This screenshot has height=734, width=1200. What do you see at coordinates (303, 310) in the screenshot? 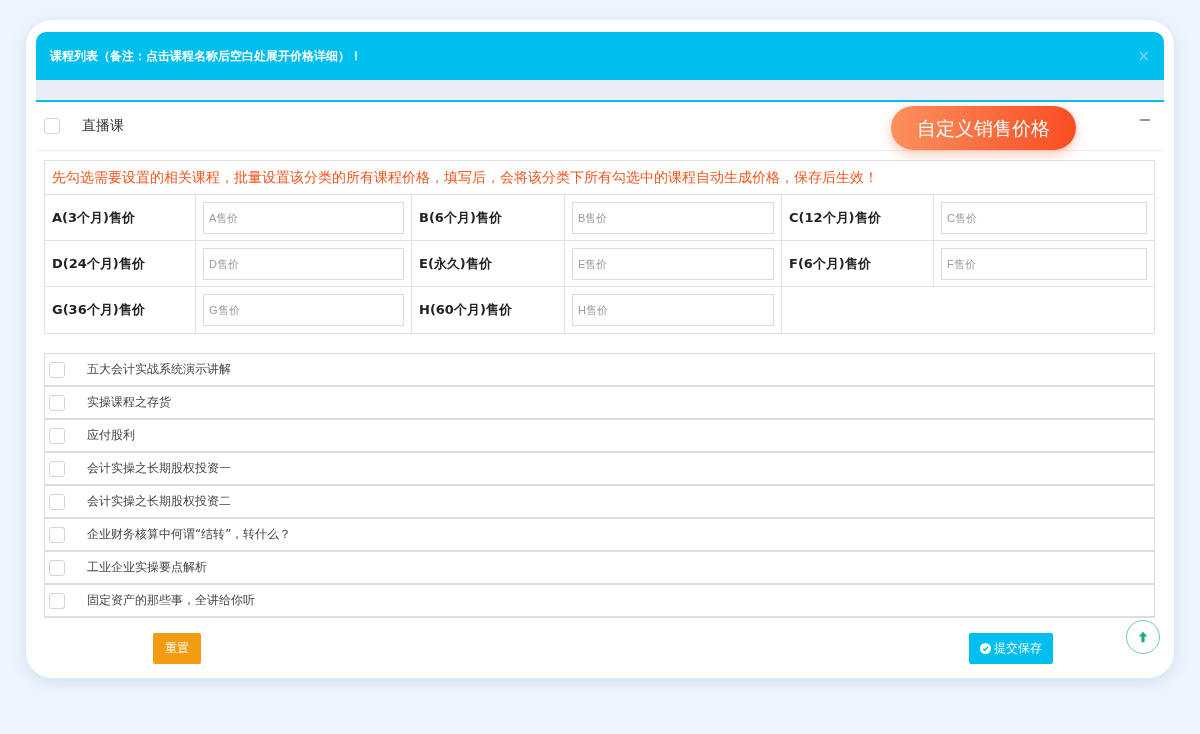
I see `price-input: G售价` at bounding box center [303, 310].